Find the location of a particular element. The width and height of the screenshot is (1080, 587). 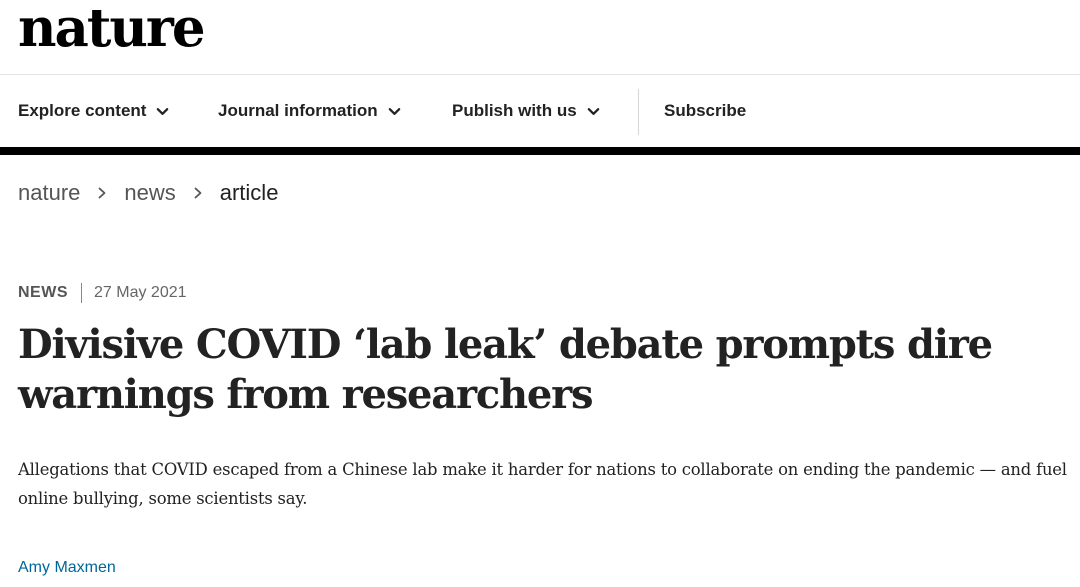

nav-publish-with-us-label: Publish with us is located at coordinates (514, 110).